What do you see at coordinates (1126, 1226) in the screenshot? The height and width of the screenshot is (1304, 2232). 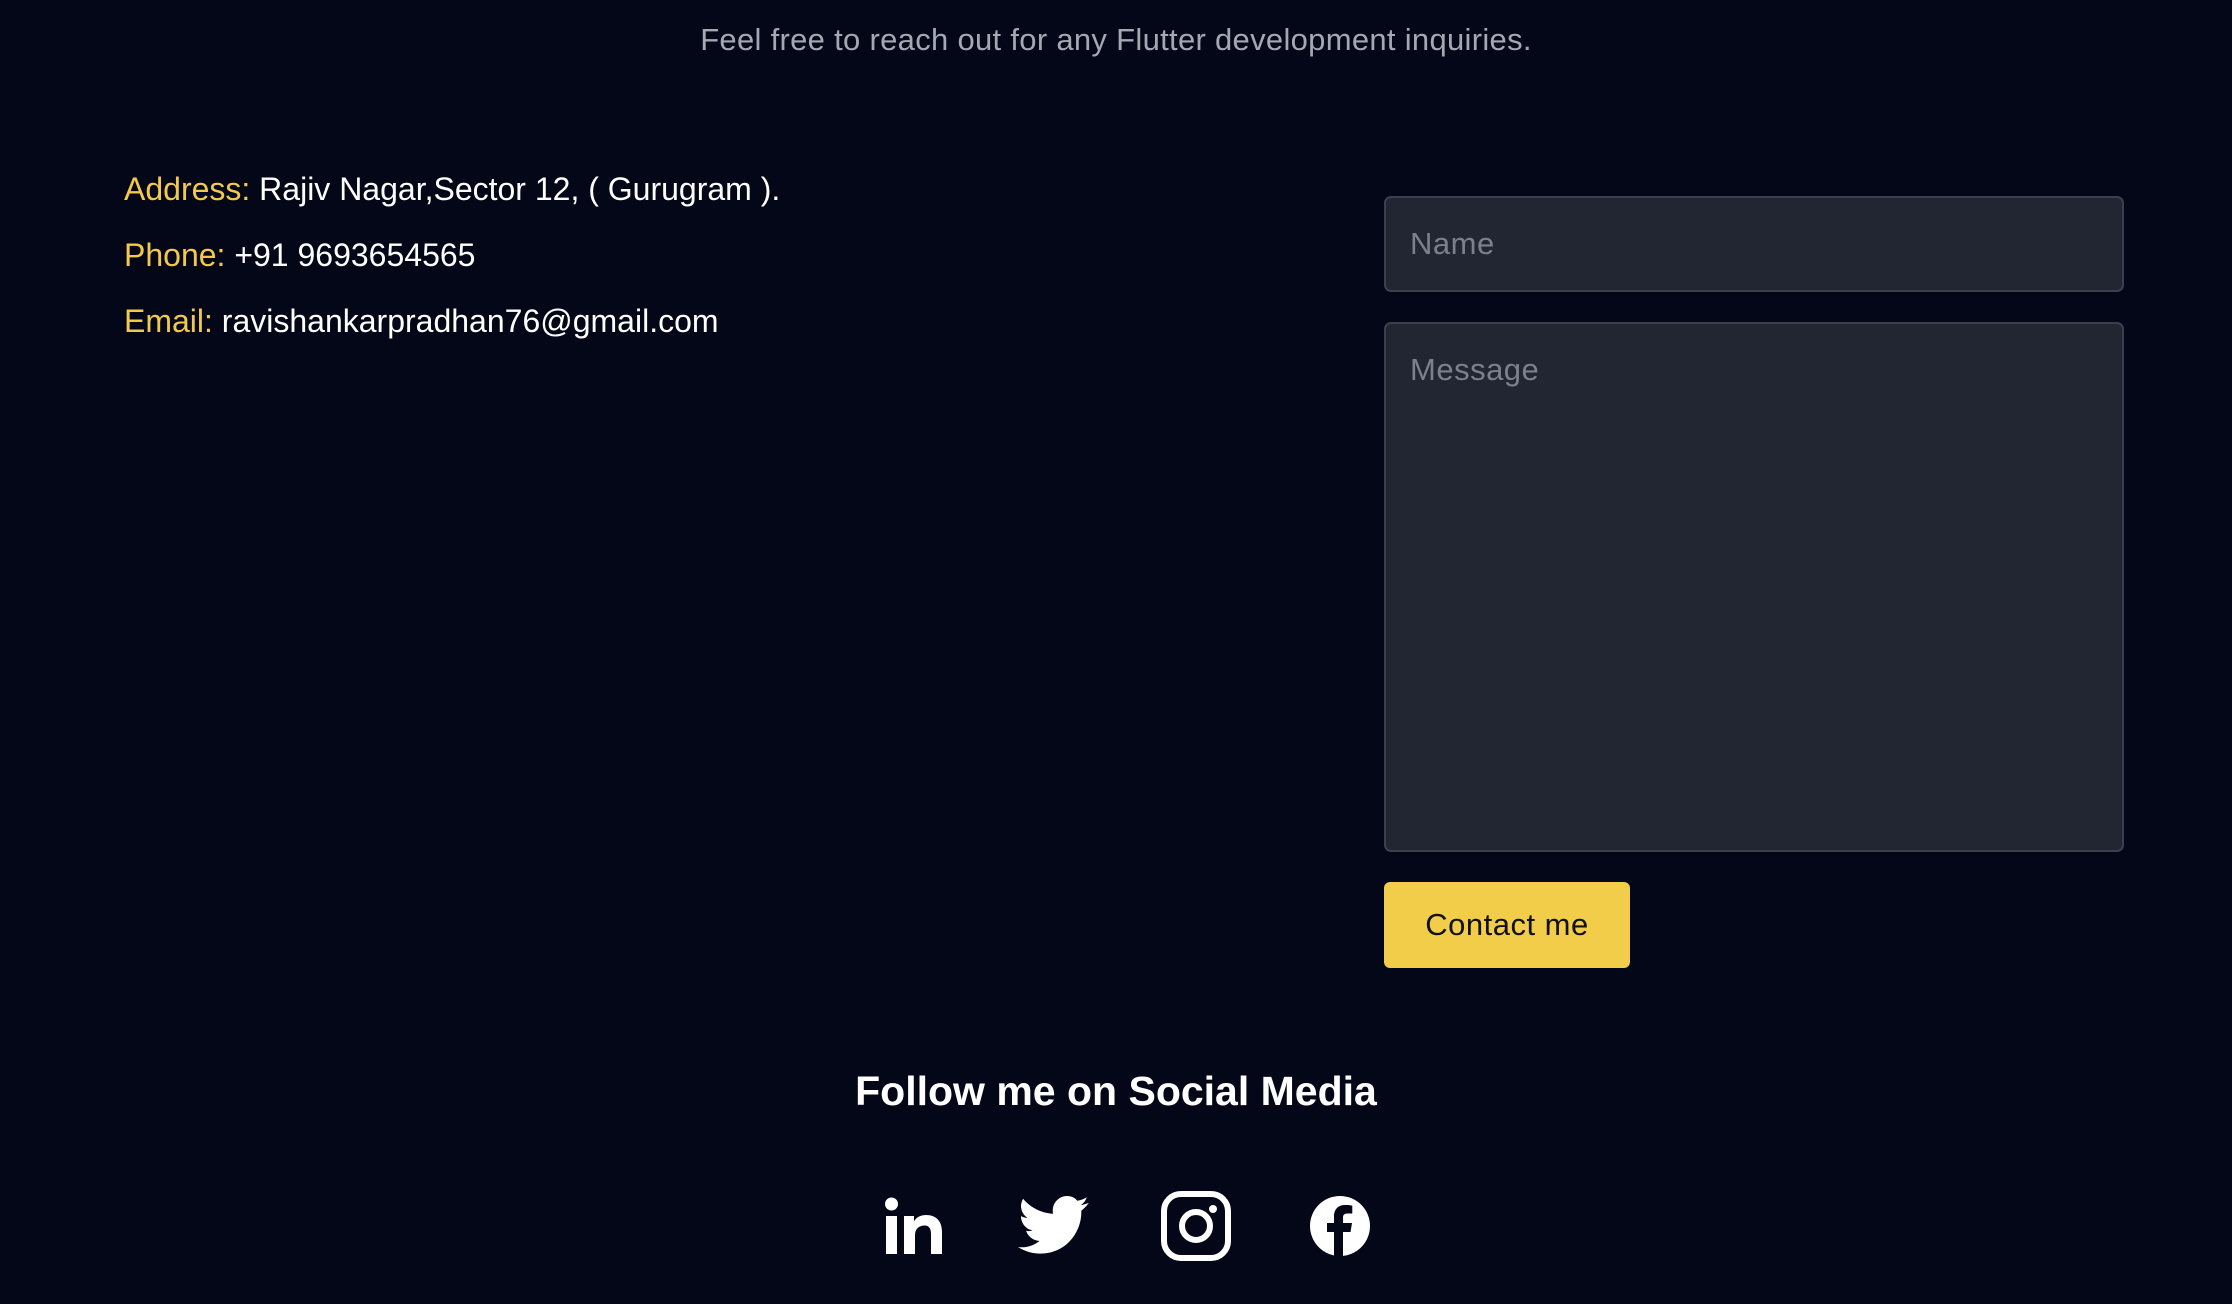 I see `social-icons` at bounding box center [1126, 1226].